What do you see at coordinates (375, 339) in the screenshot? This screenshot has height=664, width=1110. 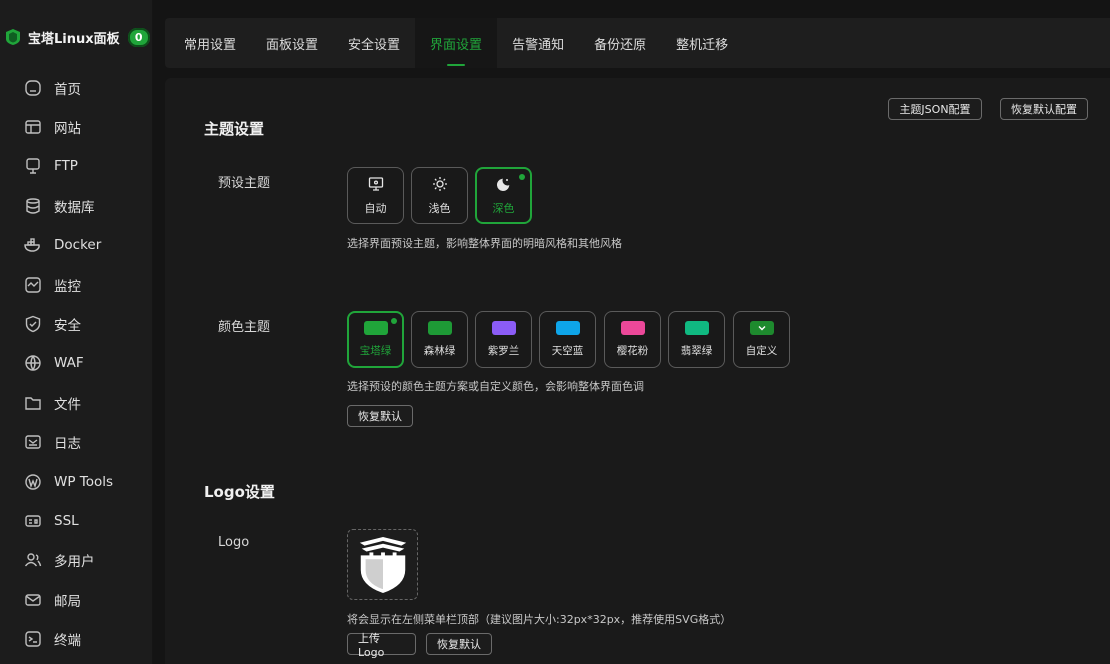 I see `color-theme-baota-green: 宝塔绿` at bounding box center [375, 339].